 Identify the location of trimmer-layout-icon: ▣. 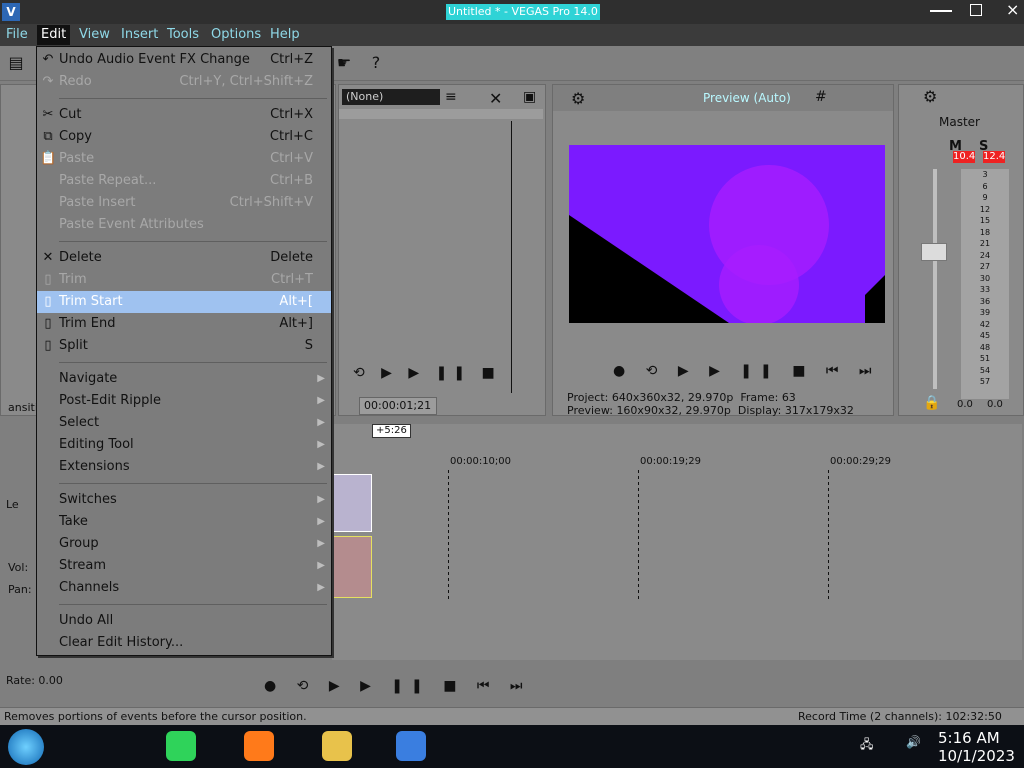
(529, 97).